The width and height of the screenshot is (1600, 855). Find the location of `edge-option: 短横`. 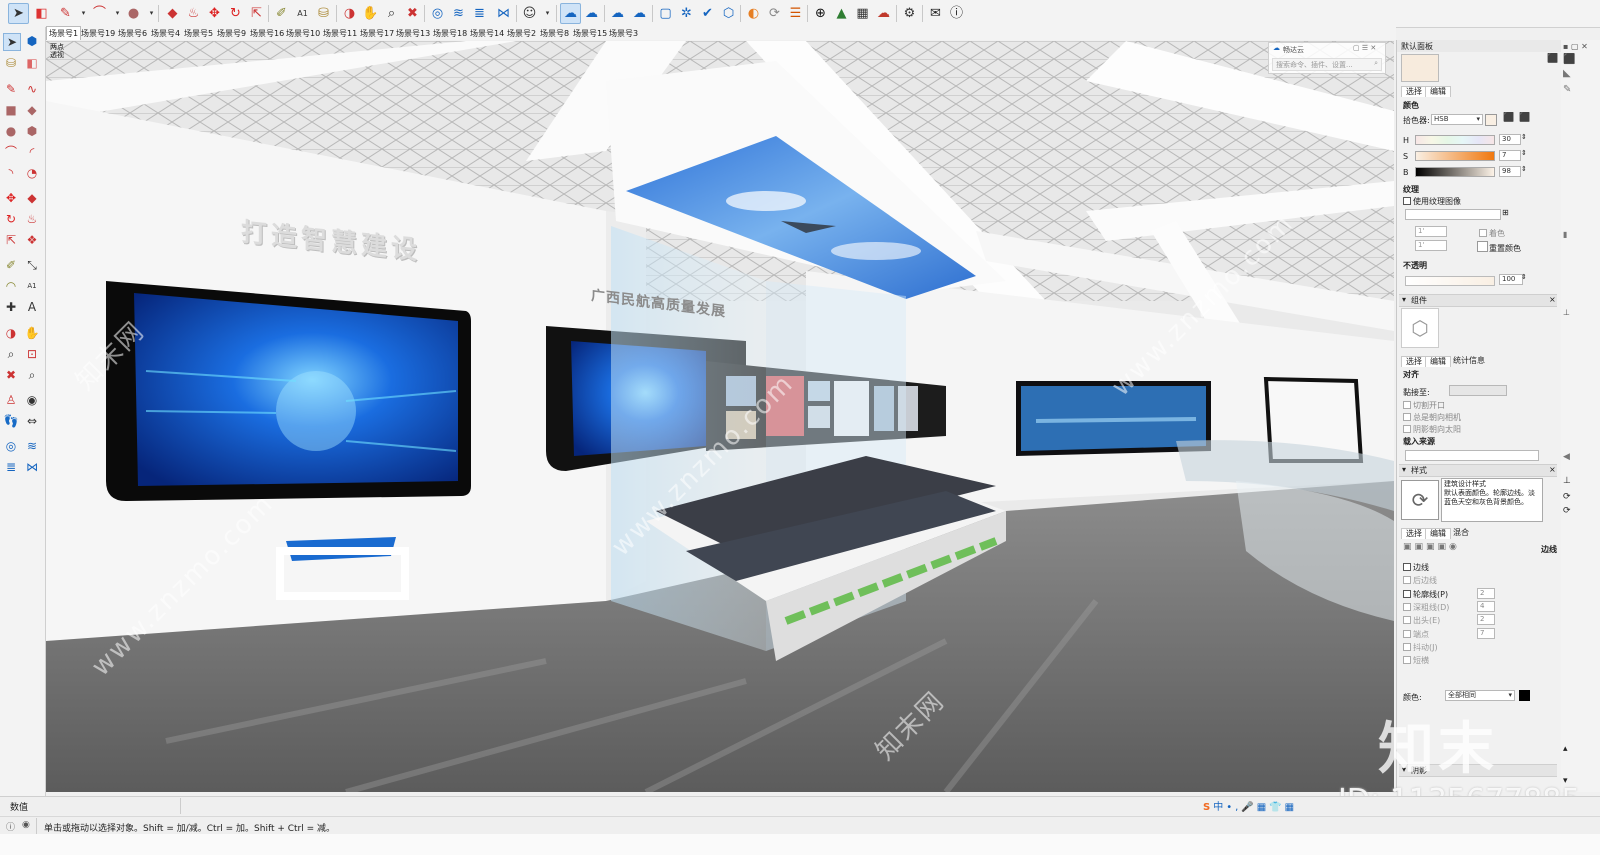

edge-option: 短横 is located at coordinates (1416, 660).